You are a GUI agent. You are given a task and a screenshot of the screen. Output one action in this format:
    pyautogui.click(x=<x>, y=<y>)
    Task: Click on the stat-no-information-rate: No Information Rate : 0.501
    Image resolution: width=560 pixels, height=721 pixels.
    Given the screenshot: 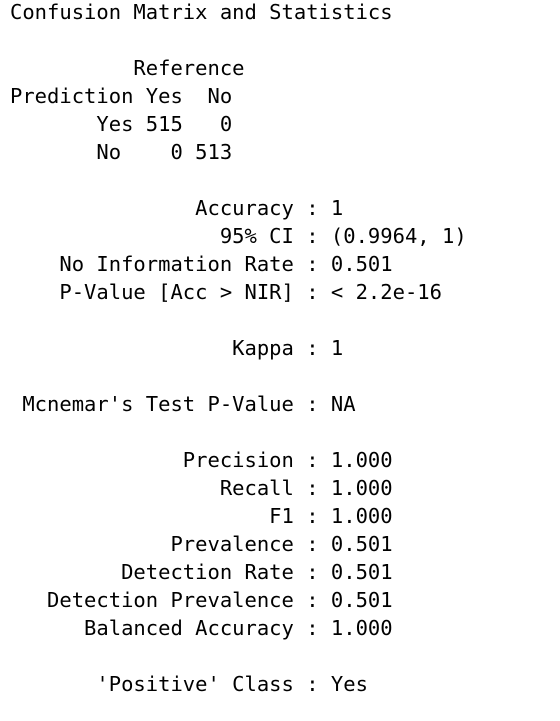 What is the action you would take?
    pyautogui.click(x=201, y=264)
    